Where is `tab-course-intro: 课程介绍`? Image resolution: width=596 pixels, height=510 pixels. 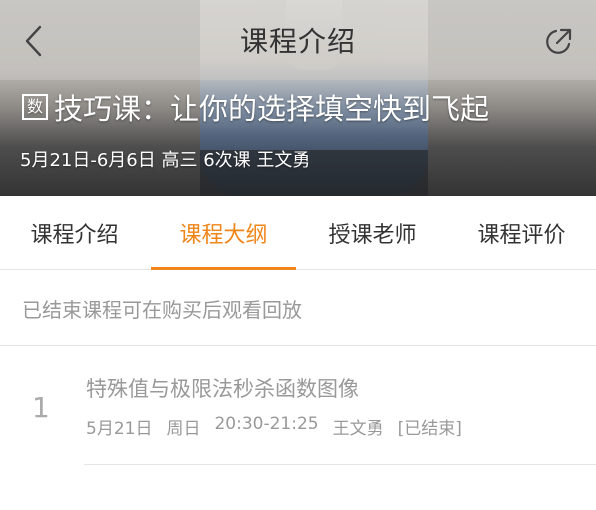
tab-course-intro: 课程介绍 is located at coordinates (74, 232).